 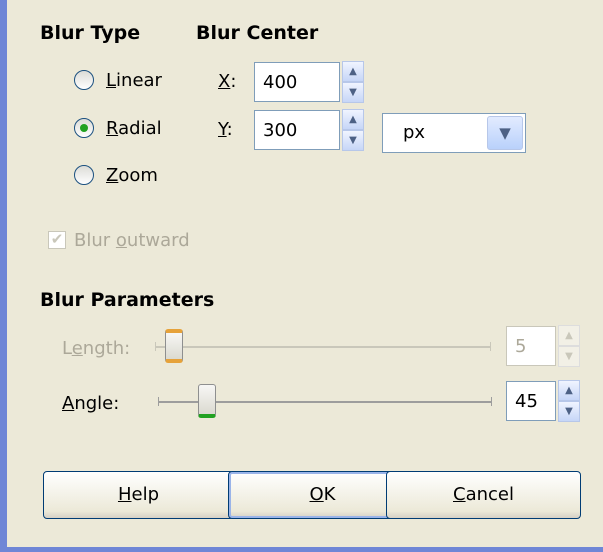 What do you see at coordinates (127, 300) in the screenshot?
I see `blur-parameters-heading: Blur Parameters` at bounding box center [127, 300].